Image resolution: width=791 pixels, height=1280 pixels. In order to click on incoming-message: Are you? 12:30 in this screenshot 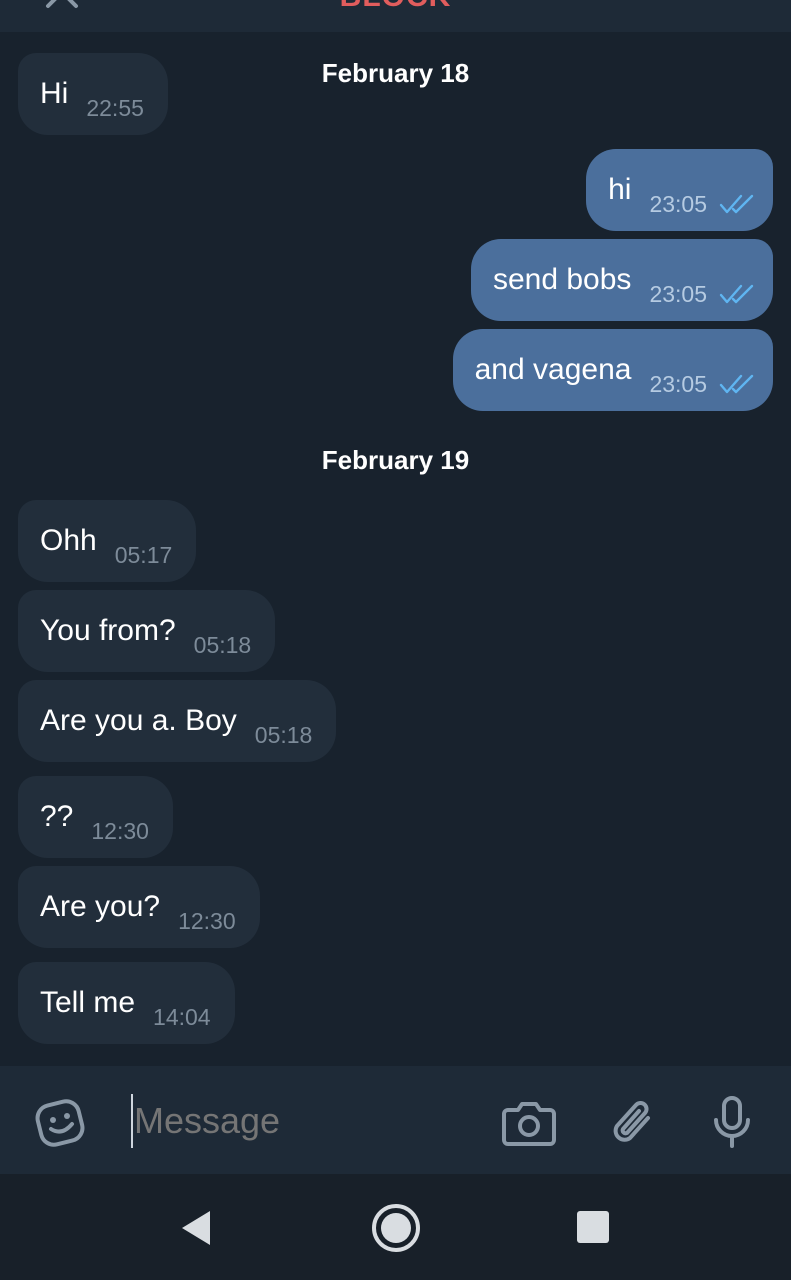, I will do `click(139, 907)`.